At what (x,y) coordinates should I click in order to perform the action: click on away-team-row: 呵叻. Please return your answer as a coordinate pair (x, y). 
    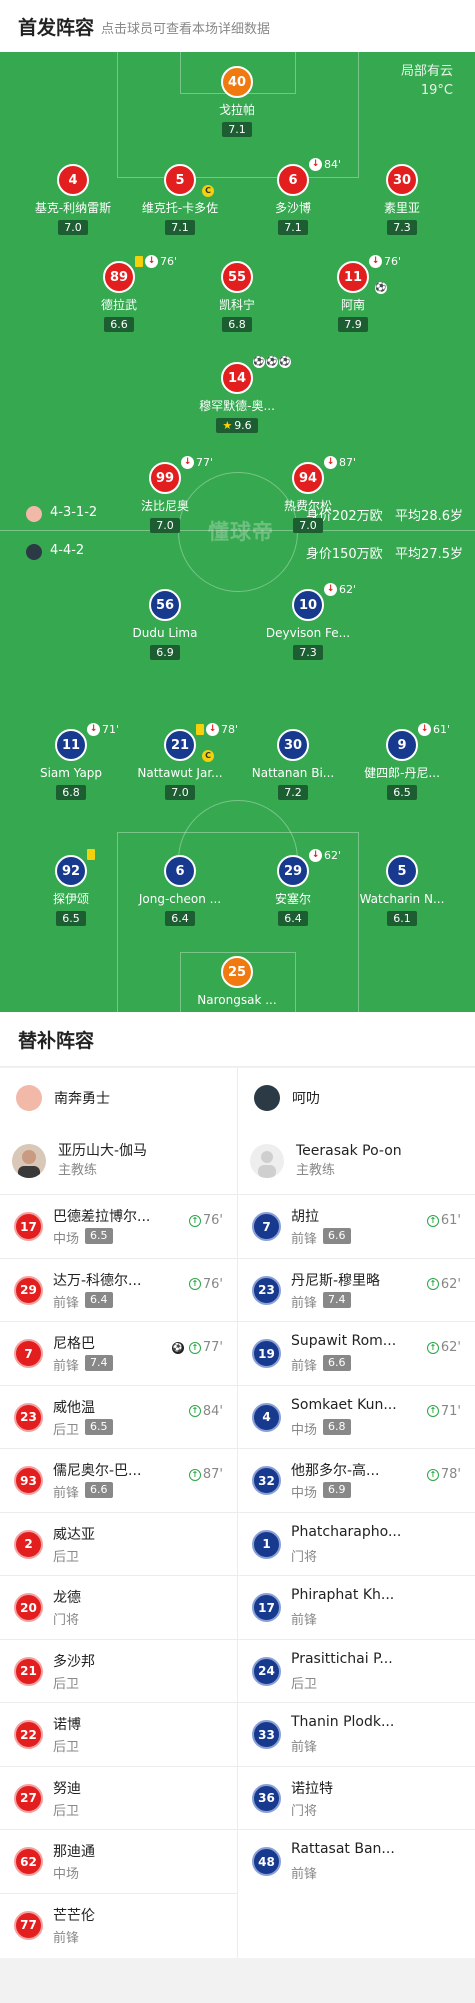
    Looking at the image, I should click on (356, 1098).